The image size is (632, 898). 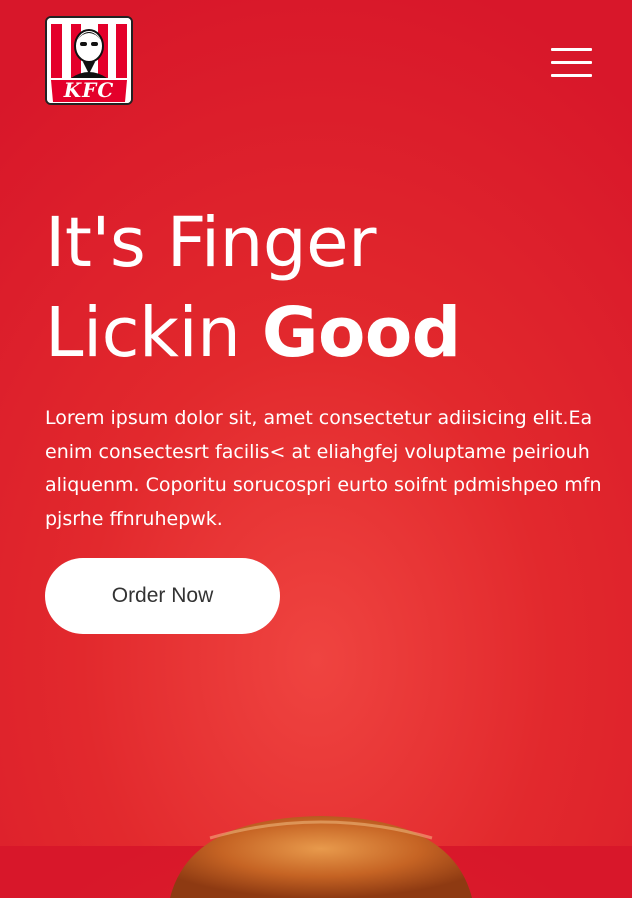 What do you see at coordinates (153, 333) in the screenshot?
I see `headline-line-2-regular: Lickin` at bounding box center [153, 333].